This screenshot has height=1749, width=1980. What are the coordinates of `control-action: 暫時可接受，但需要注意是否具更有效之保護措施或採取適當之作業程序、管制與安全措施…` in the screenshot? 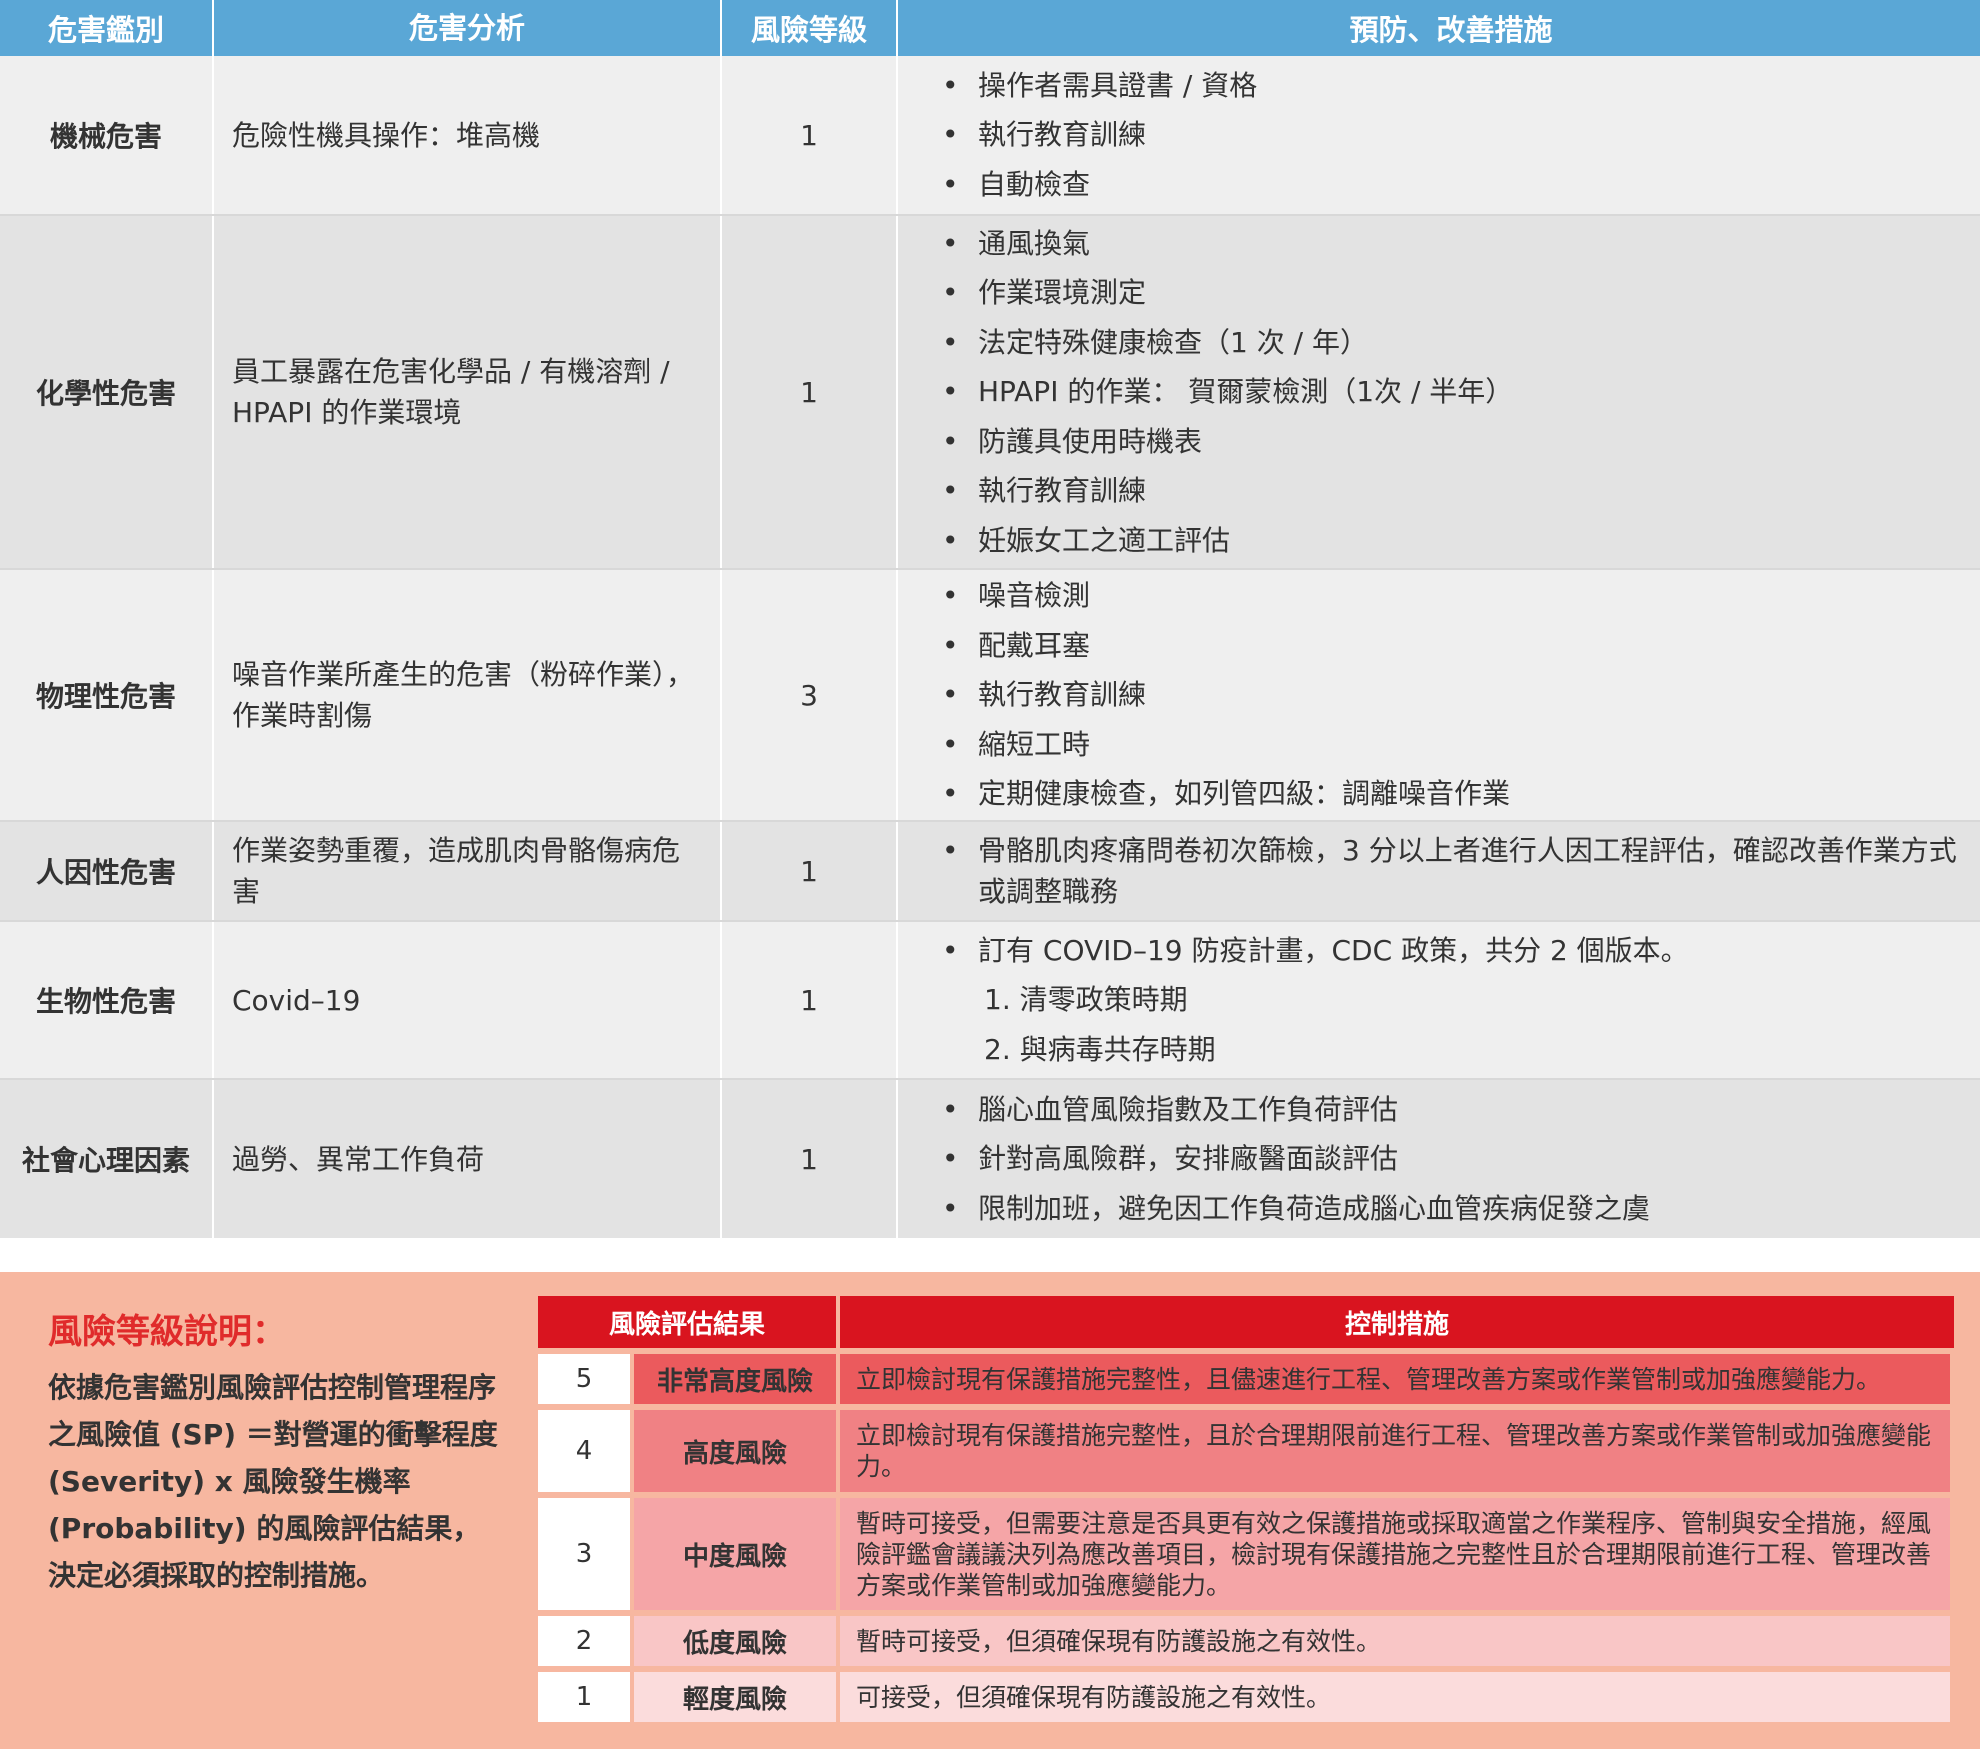 It's located at (1395, 1554).